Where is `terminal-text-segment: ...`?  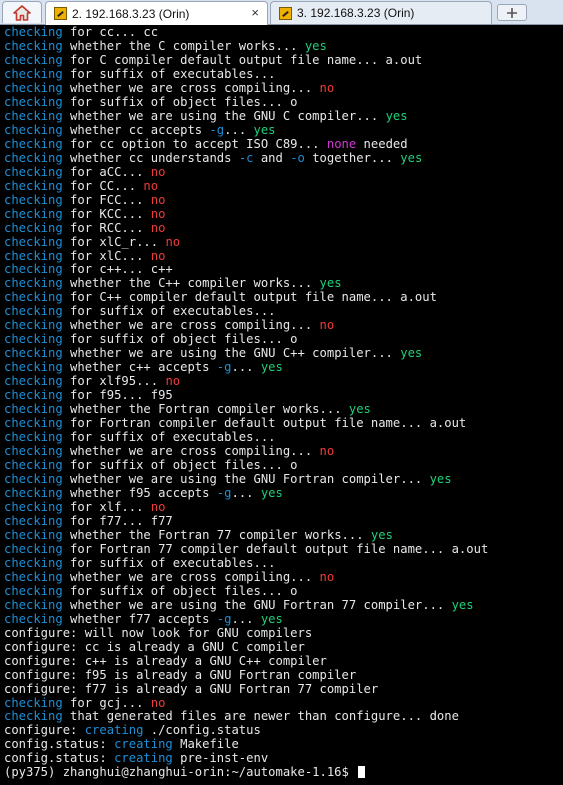
terminal-text-segment: ... is located at coordinates (246, 492).